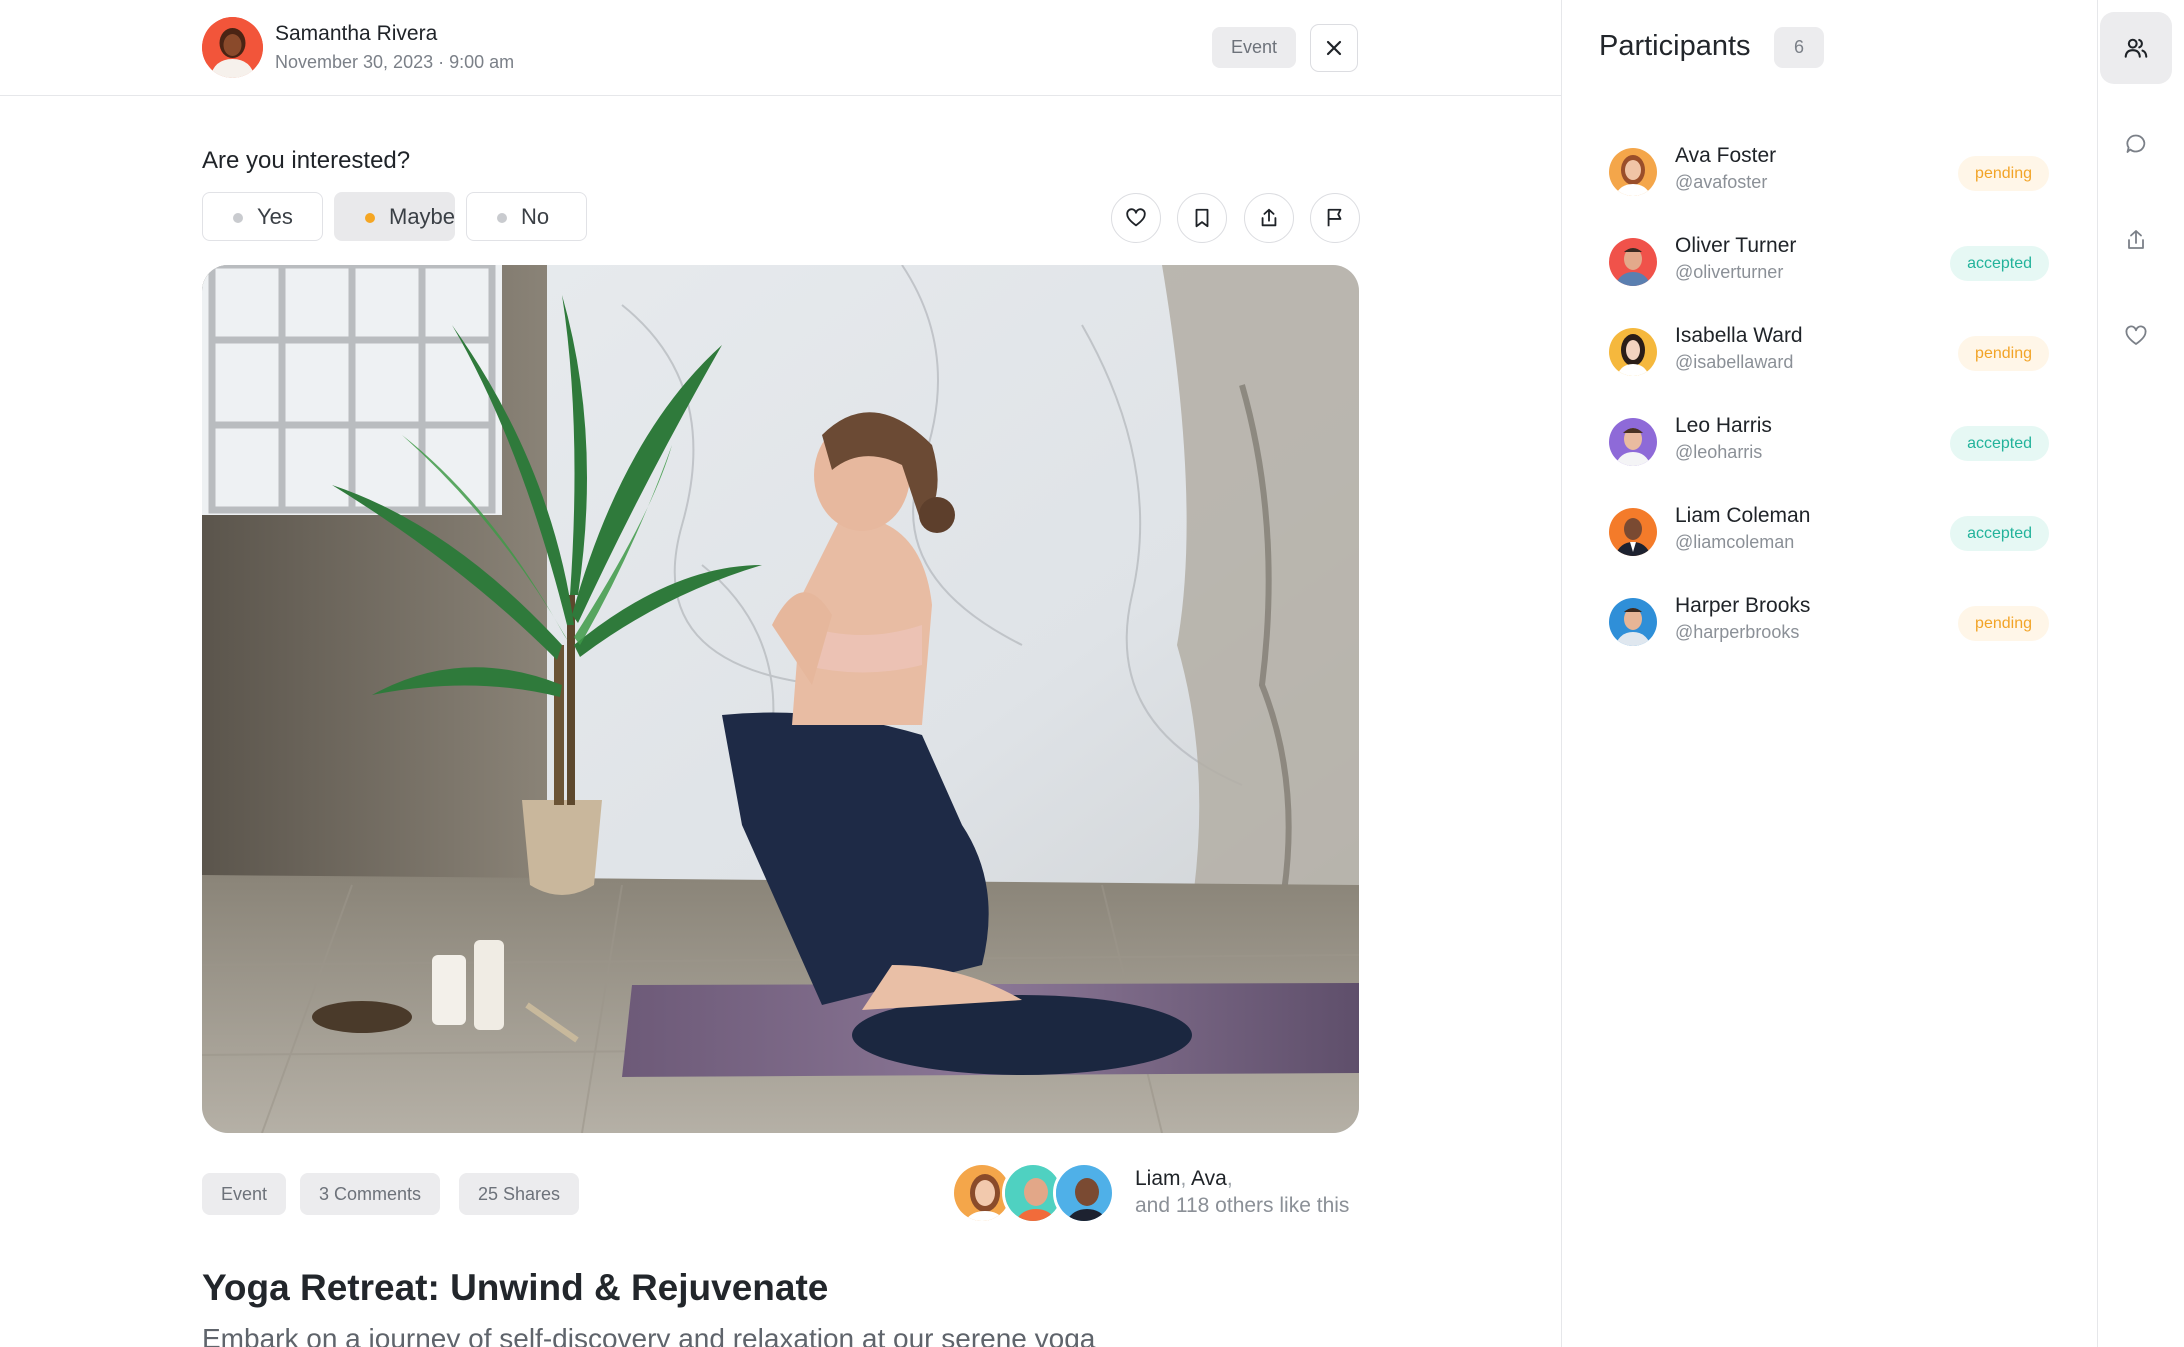 This screenshot has height=1347, width=2184. Describe the element at coordinates (1743, 515) in the screenshot. I see `participant-name: Liam Coleman` at that location.